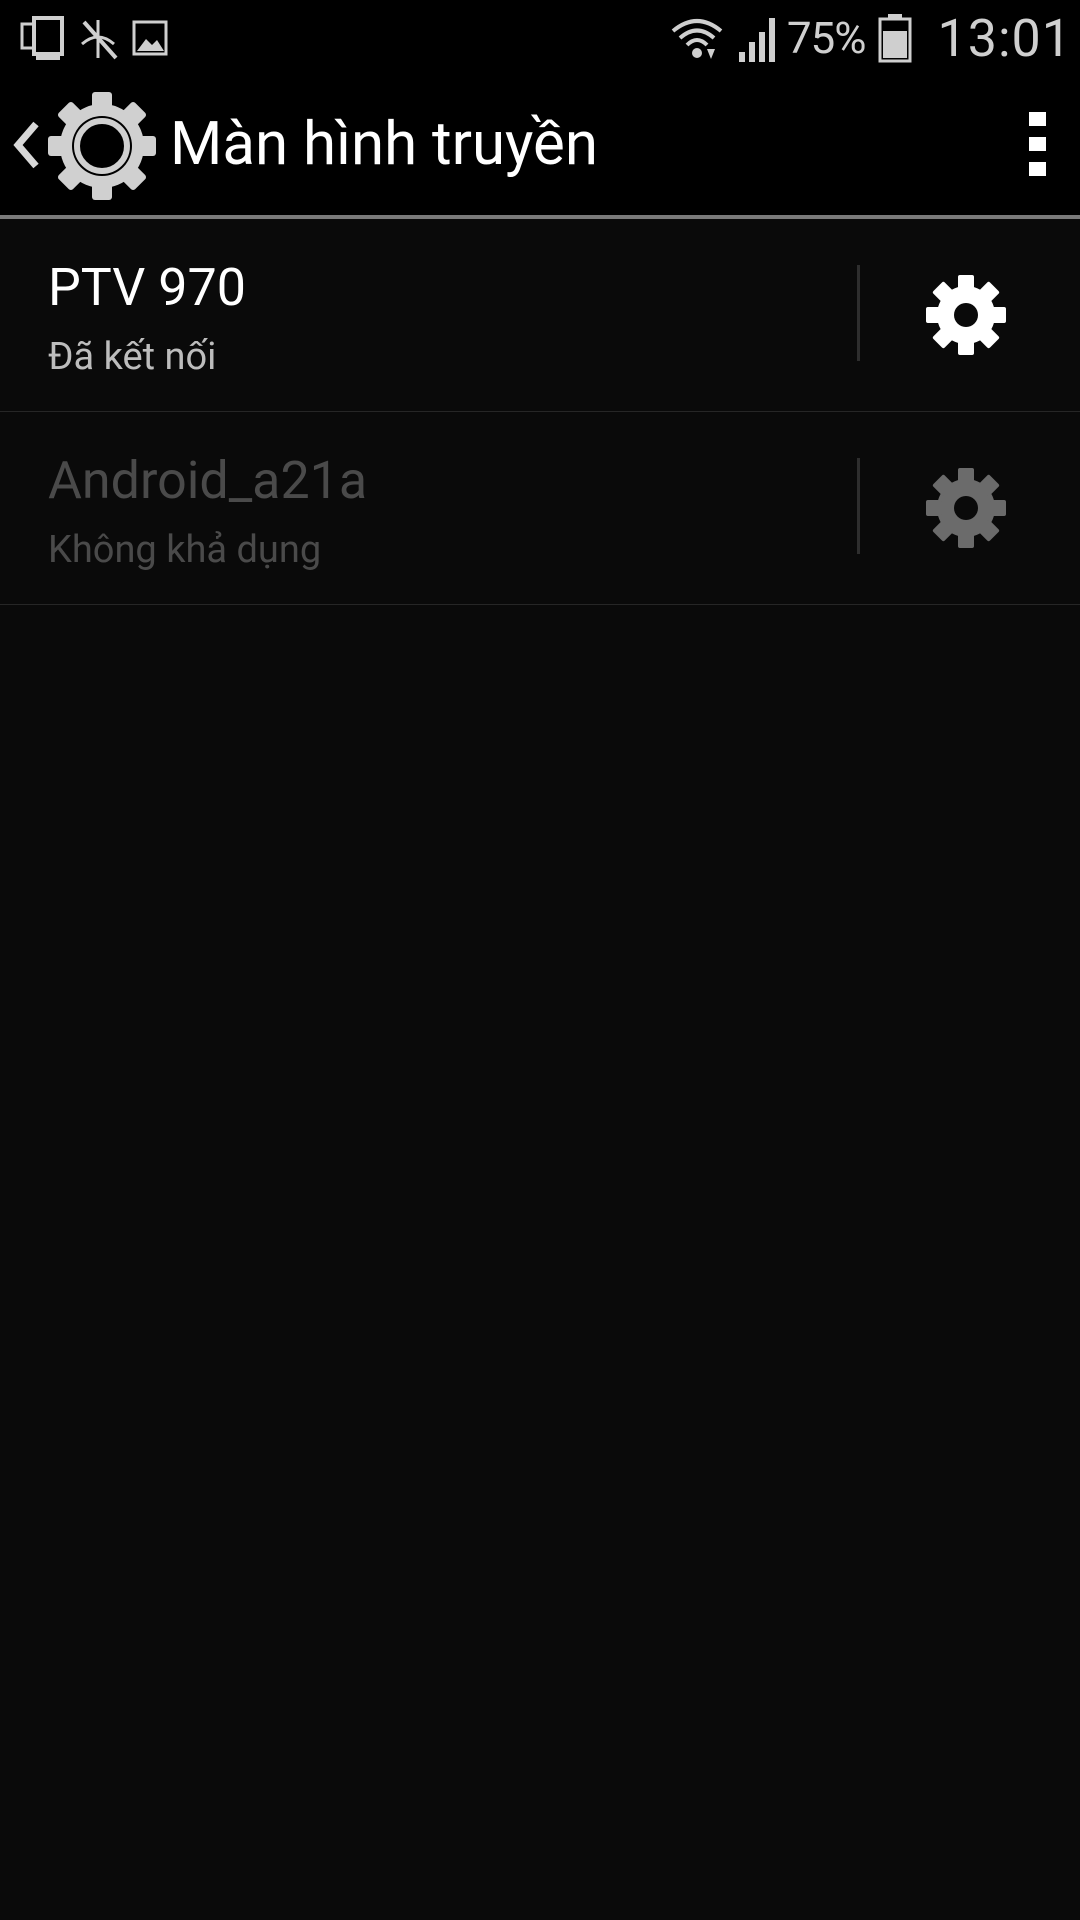 The width and height of the screenshot is (1080, 1920). Describe the element at coordinates (540, 38) in the screenshot. I see `status-bar: 75% 13:01` at that location.